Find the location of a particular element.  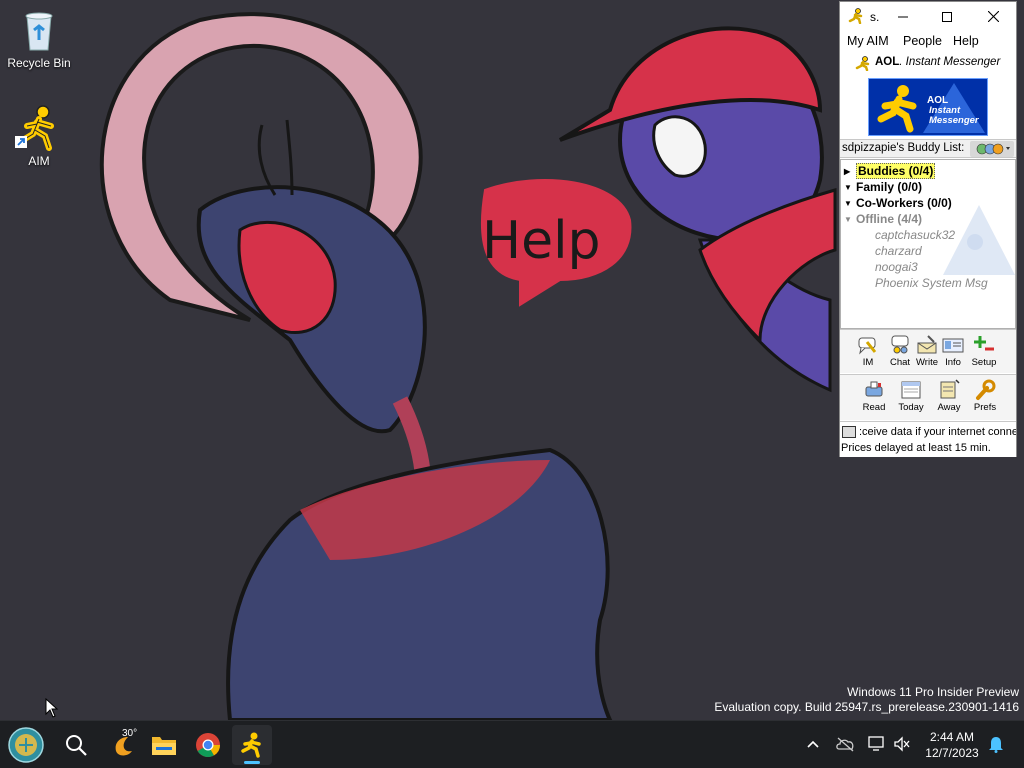

group-buddies: ▶ Buddies (0/4) is located at coordinates (890, 171).